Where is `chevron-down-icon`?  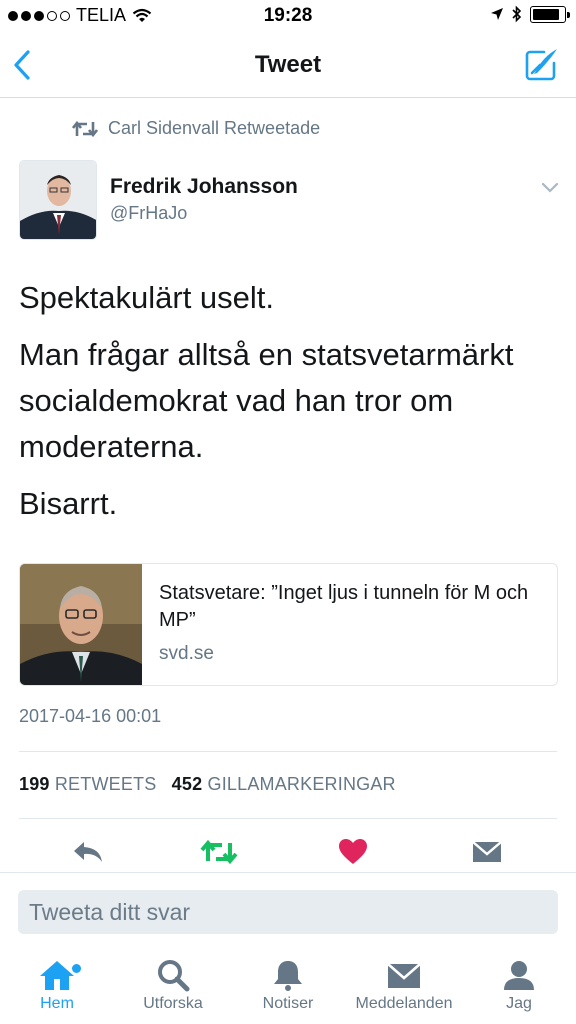
chevron-down-icon is located at coordinates (550, 187).